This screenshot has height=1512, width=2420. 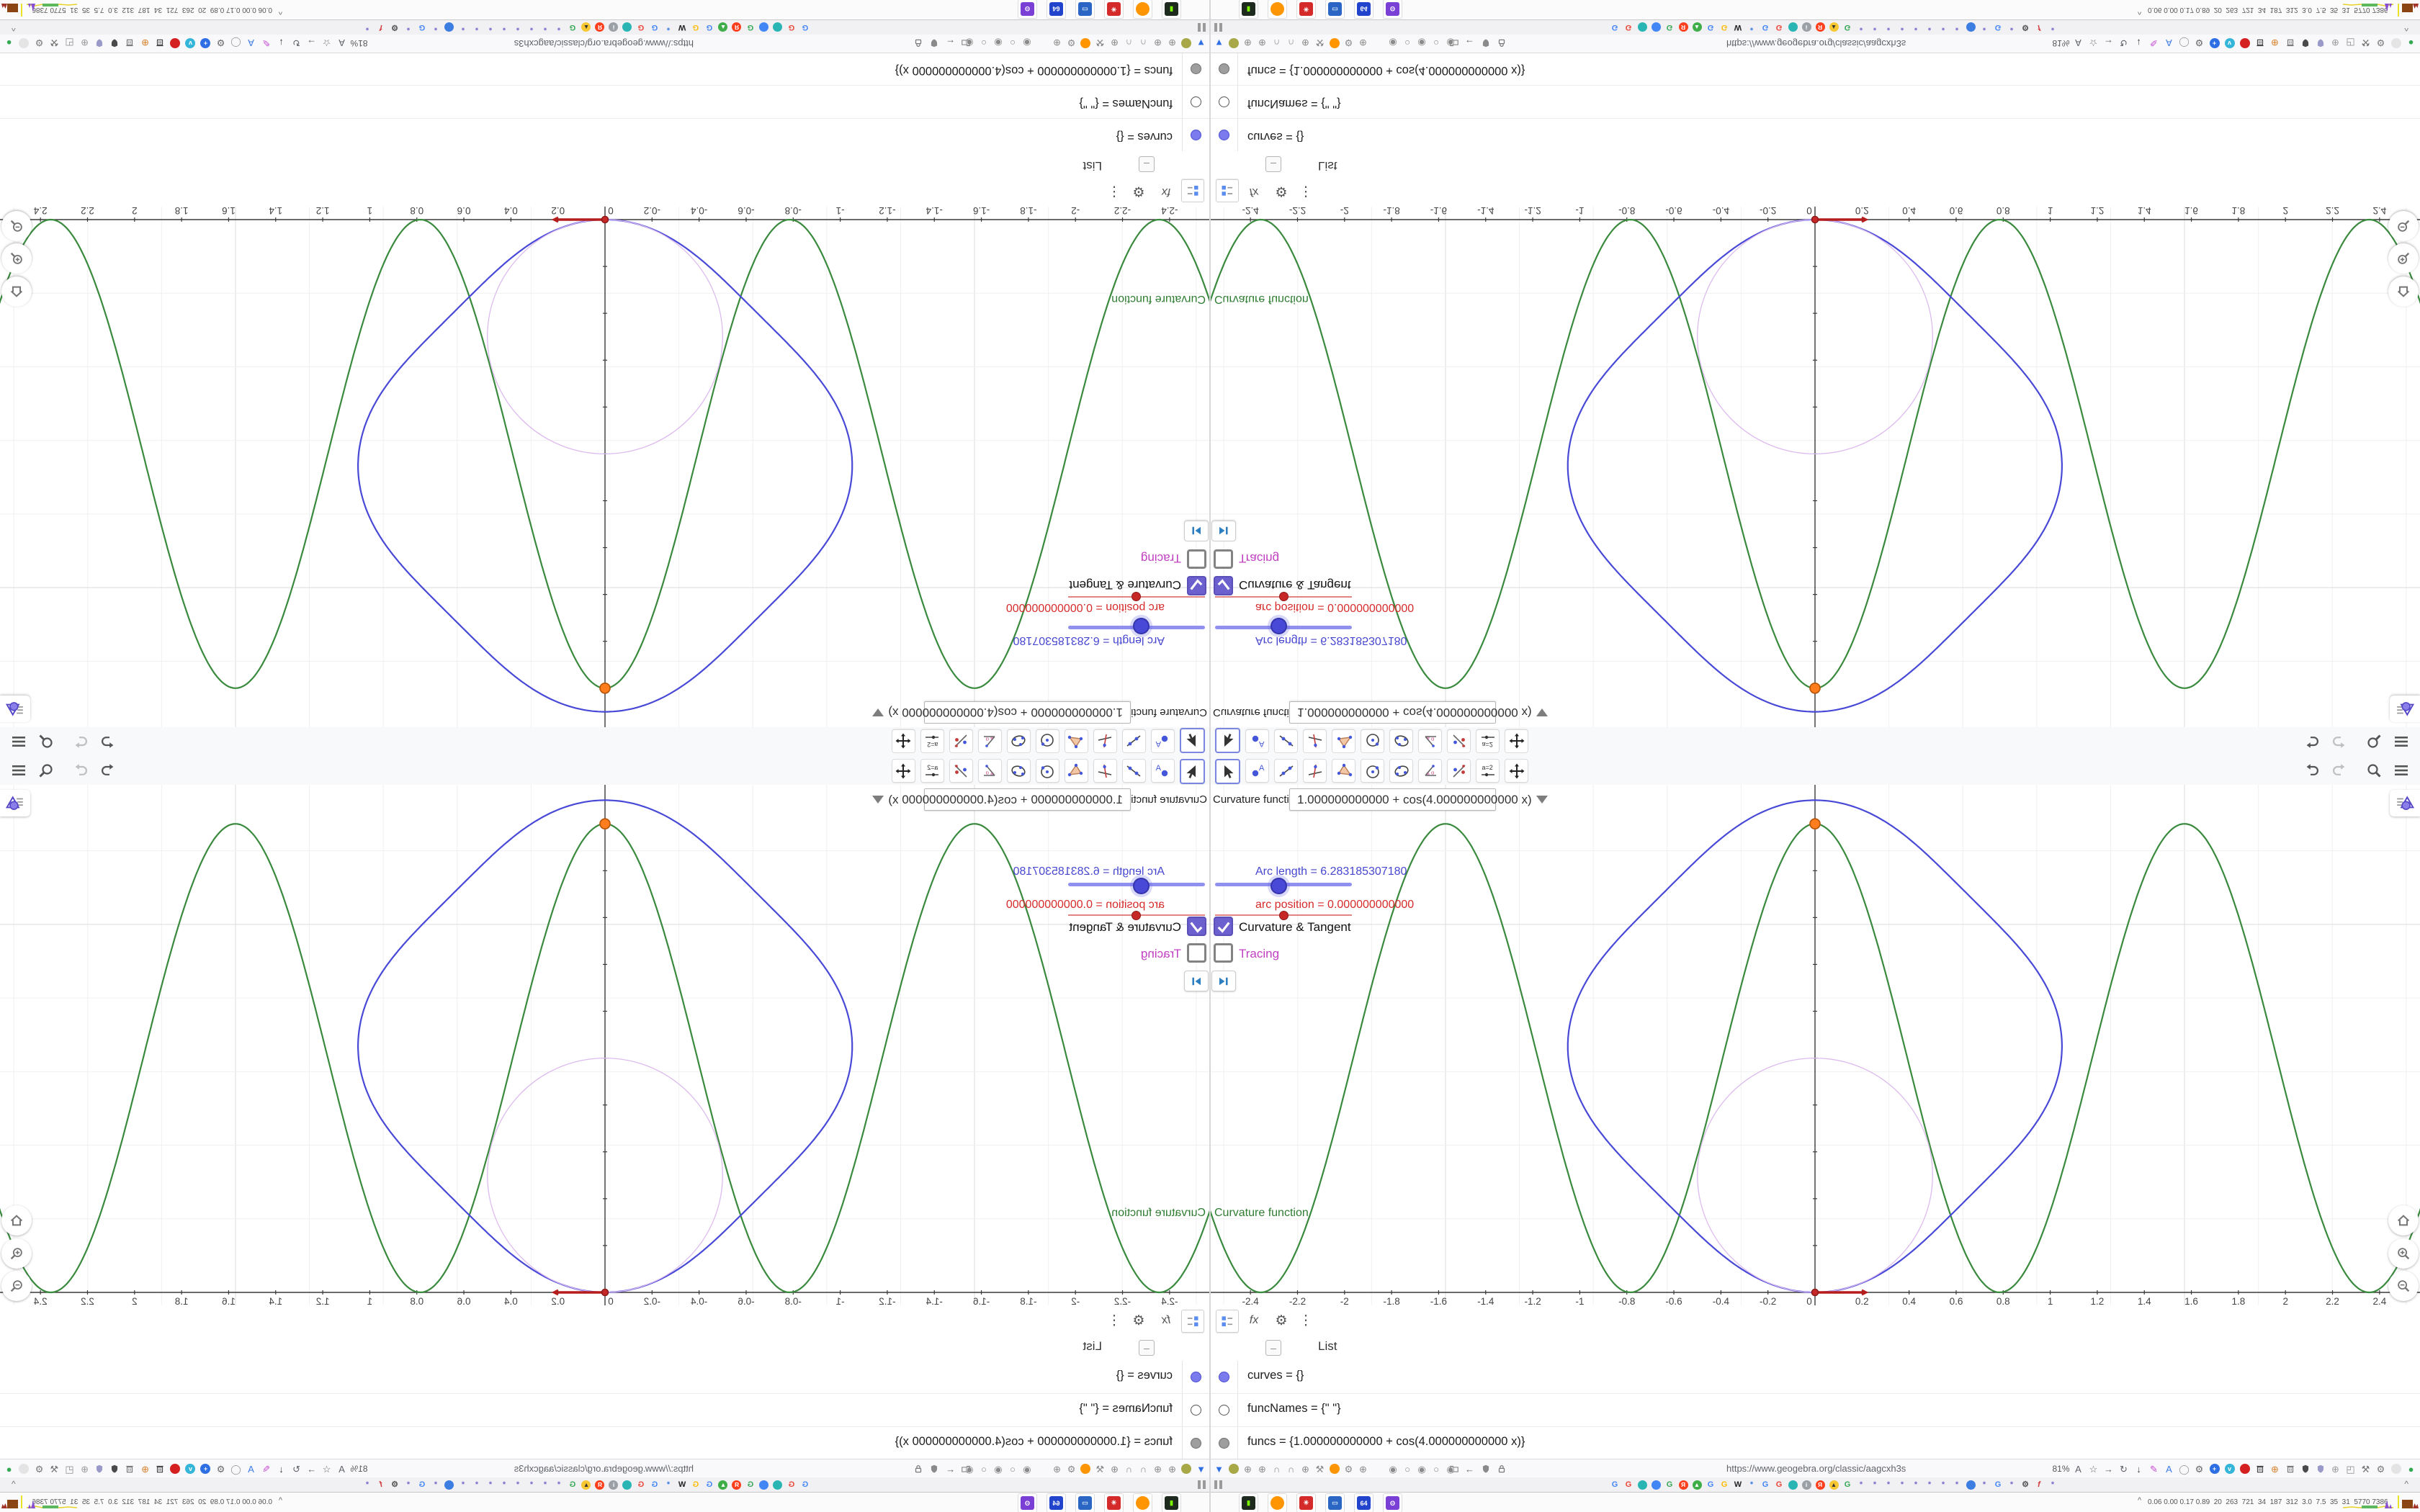 What do you see at coordinates (614, 1485) in the screenshot?
I see `tab-favicon: i` at bounding box center [614, 1485].